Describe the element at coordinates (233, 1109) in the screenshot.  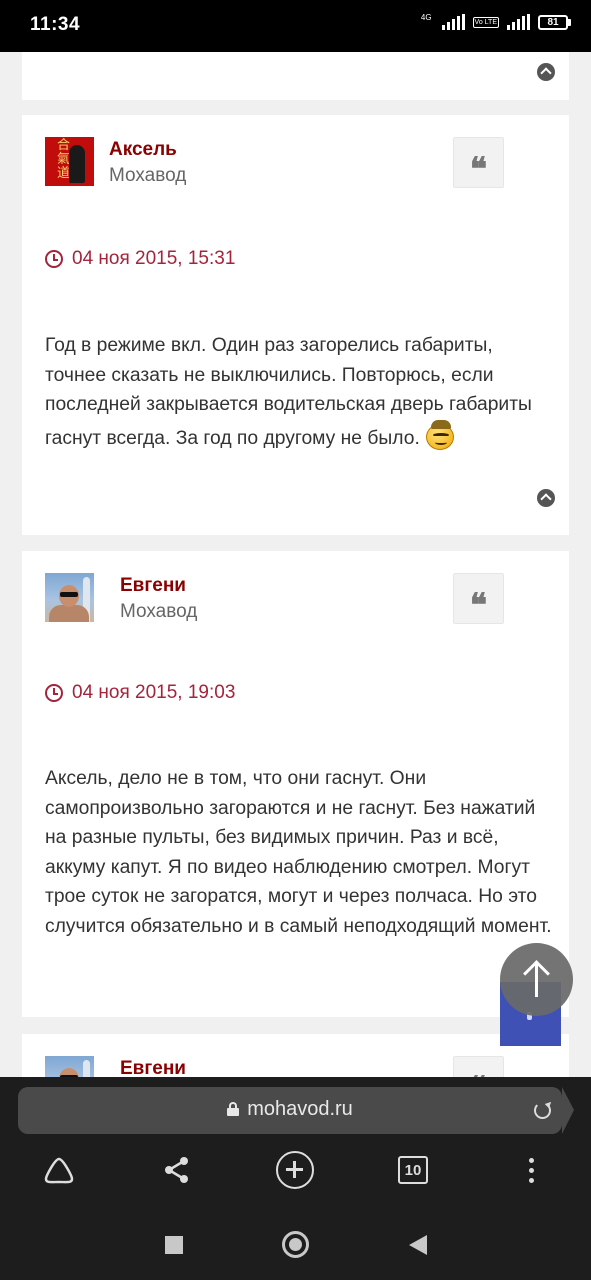
I see `lock-icon` at that location.